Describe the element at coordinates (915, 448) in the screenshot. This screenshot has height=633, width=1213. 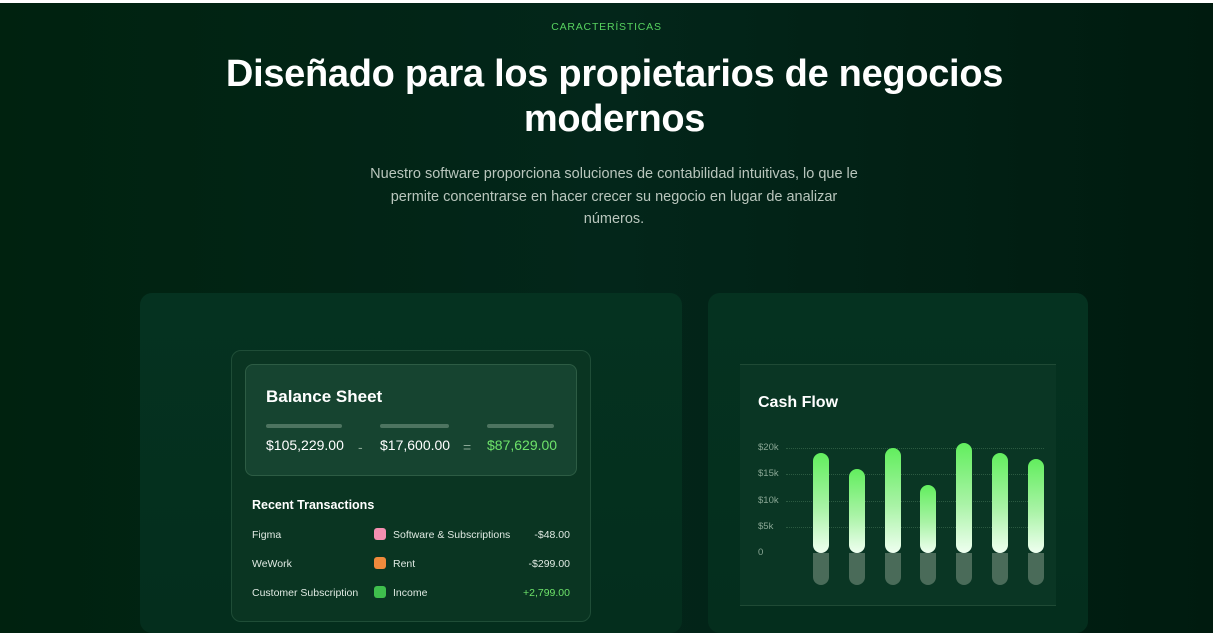
I see `grid-line` at that location.